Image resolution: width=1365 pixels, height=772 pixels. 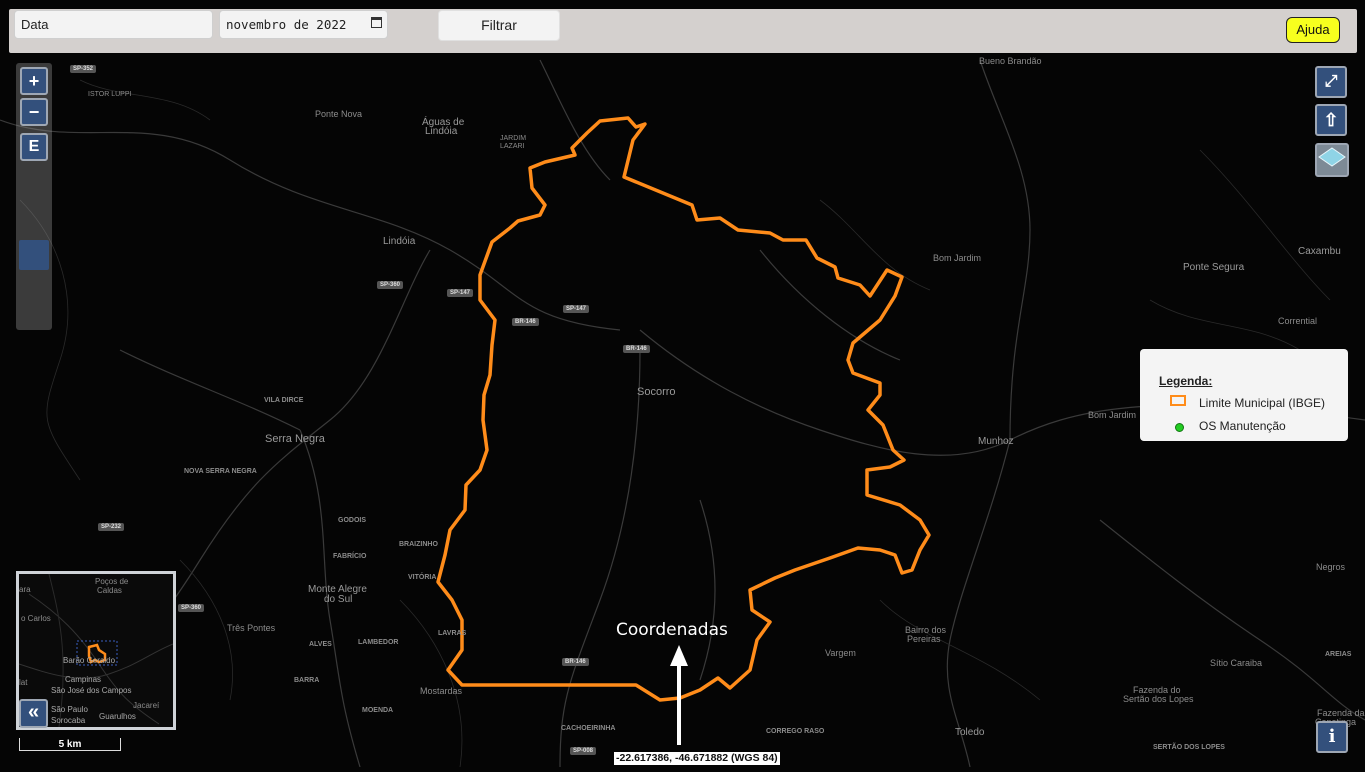 What do you see at coordinates (378, 710) in the screenshot?
I see `place-label: MOENDA` at bounding box center [378, 710].